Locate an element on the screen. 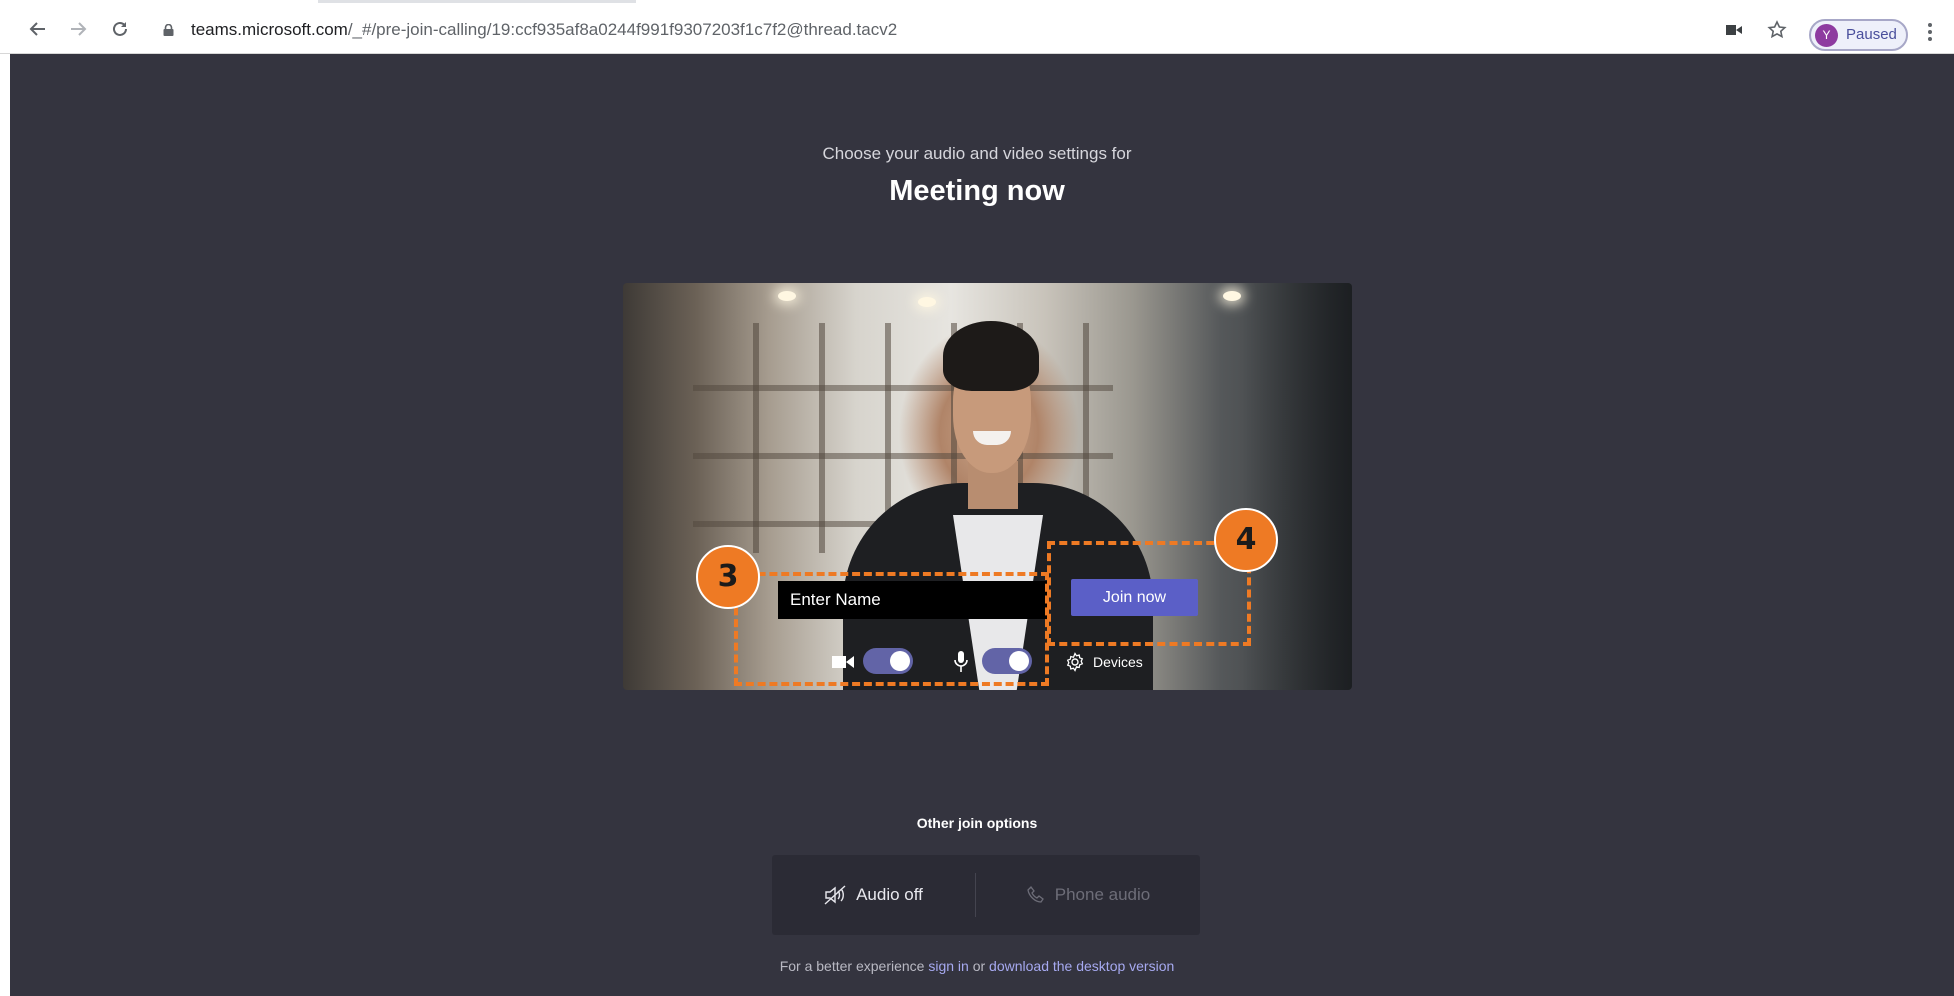 This screenshot has width=1954, height=996. other-join-options-panel: Audio off Phone audio is located at coordinates (986, 895).